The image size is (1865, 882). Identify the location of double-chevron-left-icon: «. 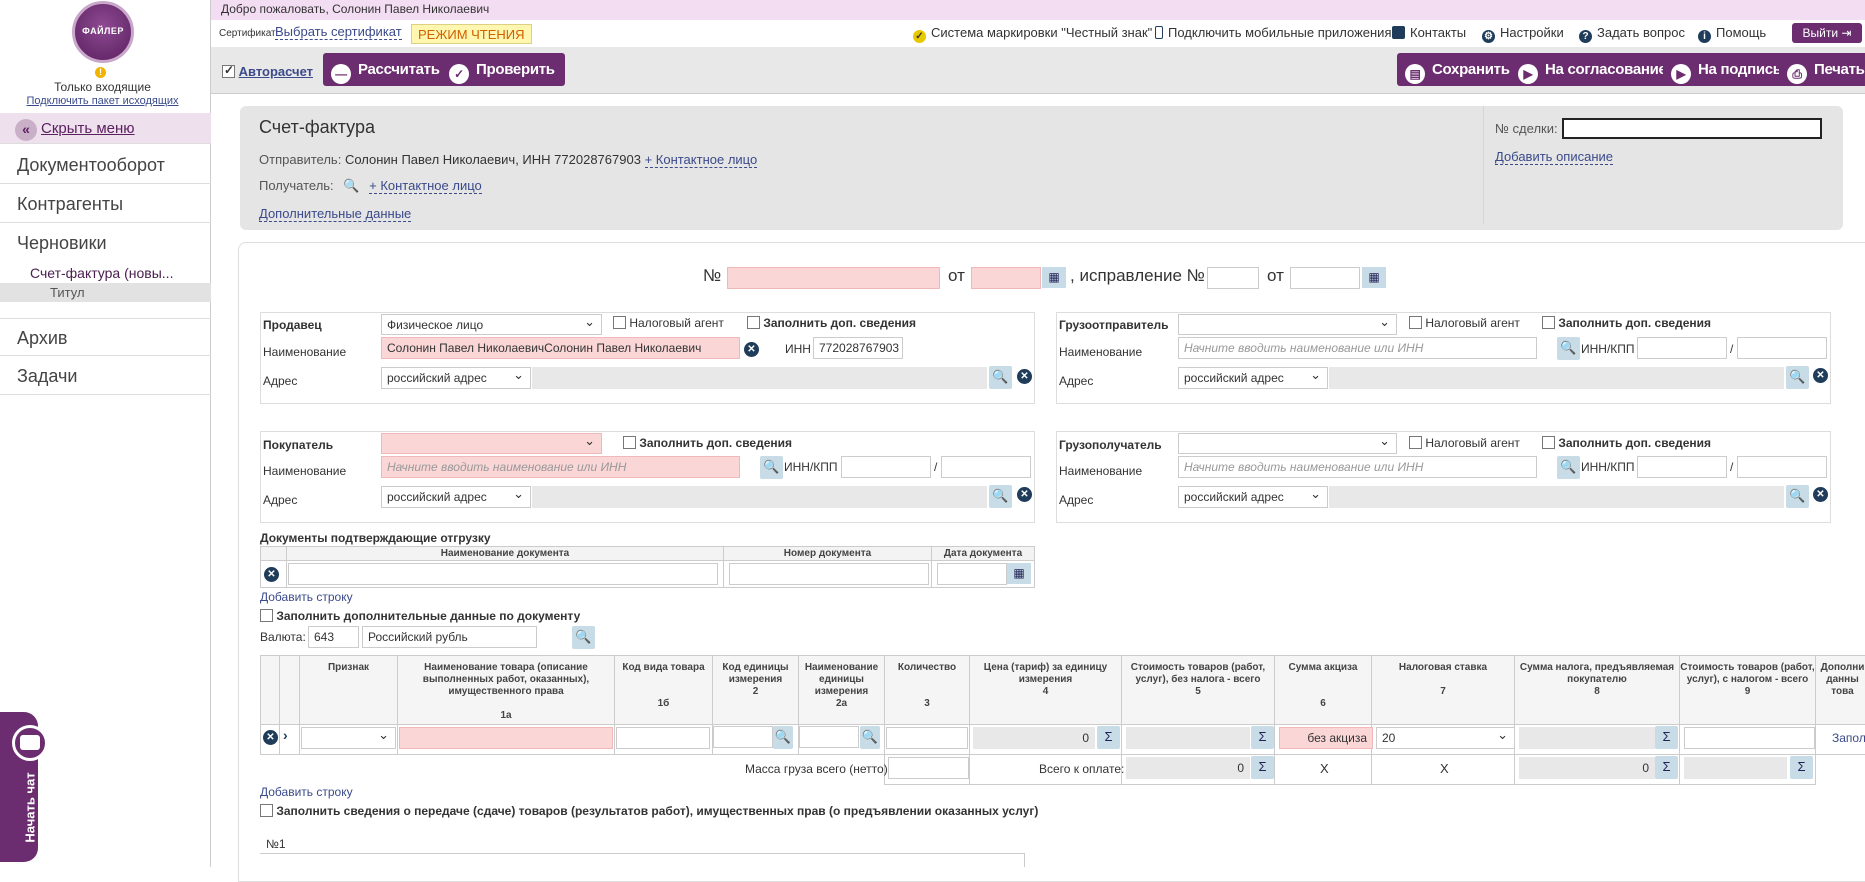
(26, 130).